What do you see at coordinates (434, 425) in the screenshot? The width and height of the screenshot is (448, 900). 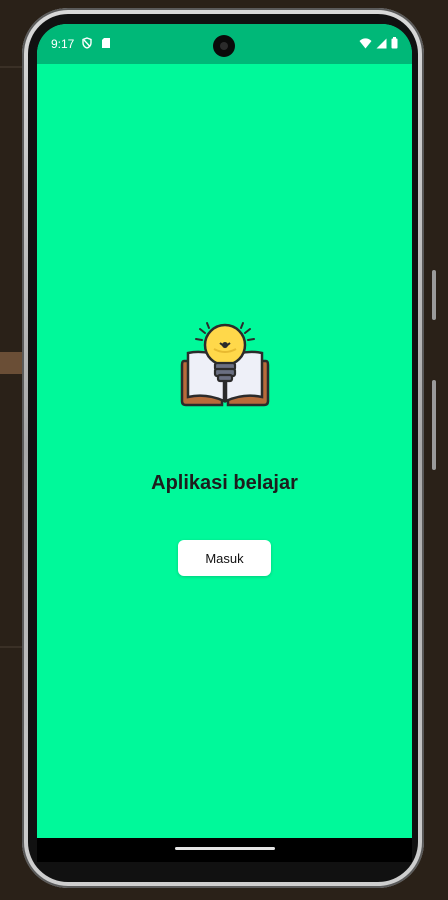 I see `volume-button` at bounding box center [434, 425].